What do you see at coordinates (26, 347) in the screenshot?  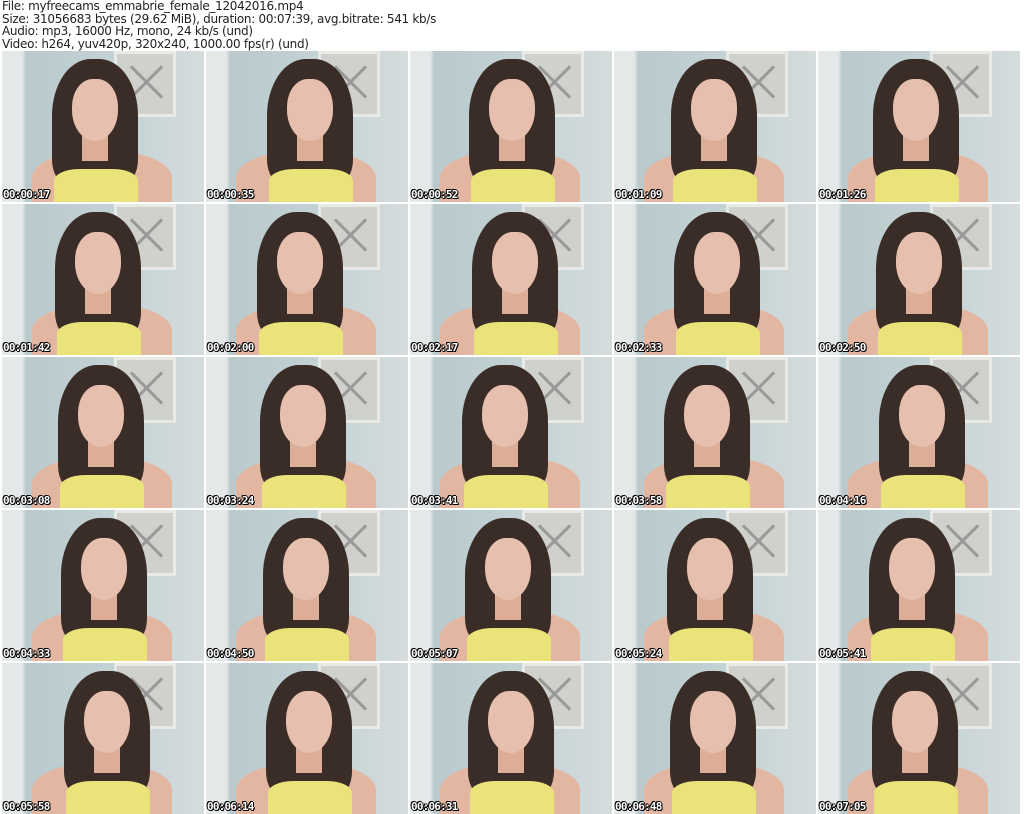 I see `thumbnail-timestamp: 00:01:42` at bounding box center [26, 347].